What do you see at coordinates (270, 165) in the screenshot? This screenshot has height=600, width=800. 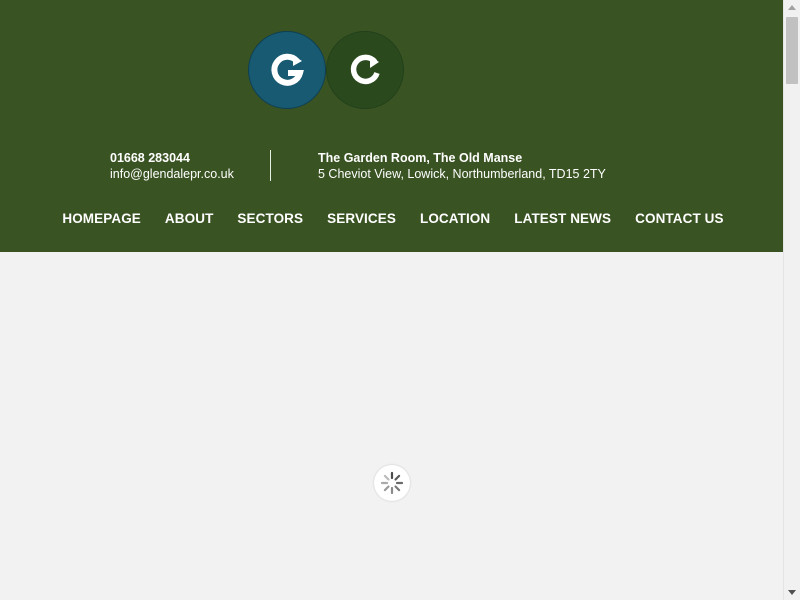 I see `contact-divider` at bounding box center [270, 165].